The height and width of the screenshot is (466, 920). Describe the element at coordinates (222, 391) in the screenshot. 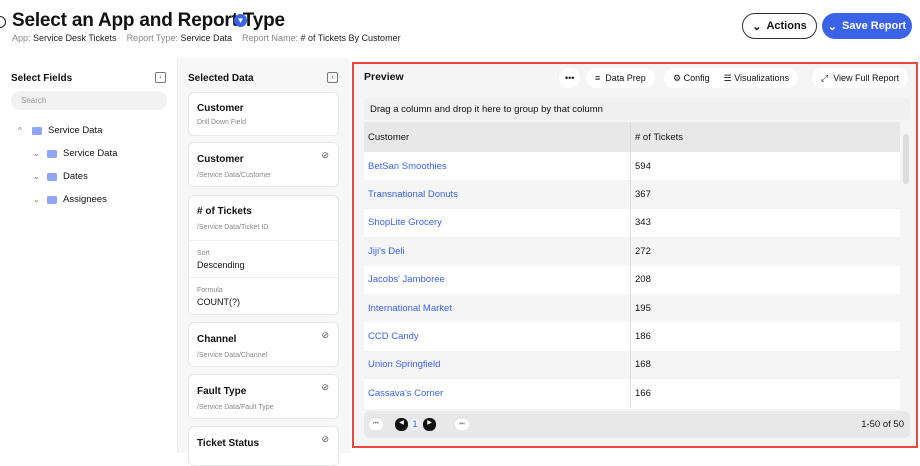

I see `field-title: Fault Type` at that location.